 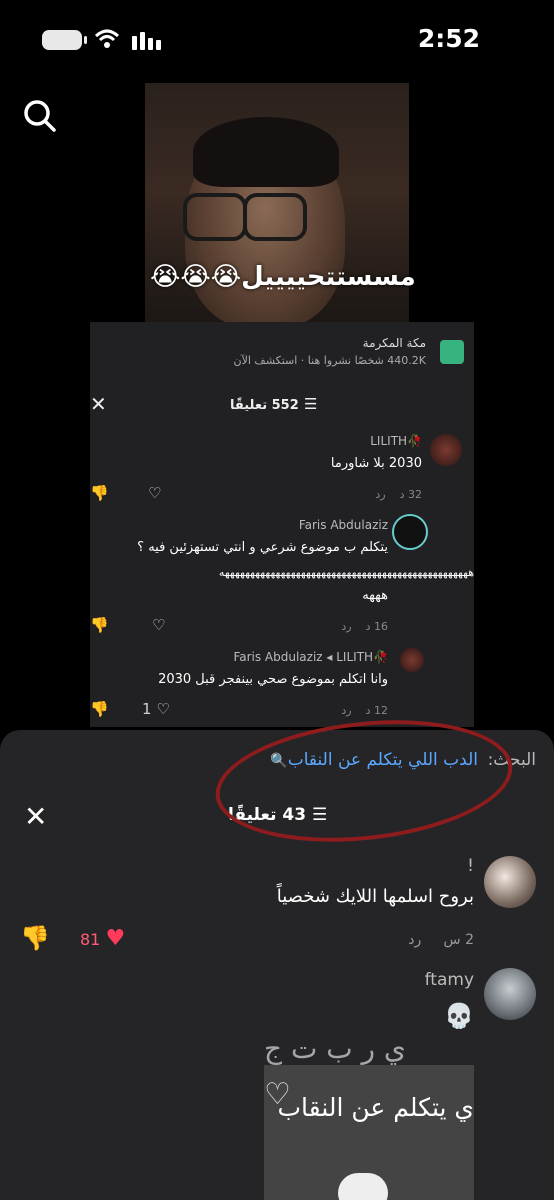 What do you see at coordinates (64, 40) in the screenshot?
I see `battery-icon` at bounding box center [64, 40].